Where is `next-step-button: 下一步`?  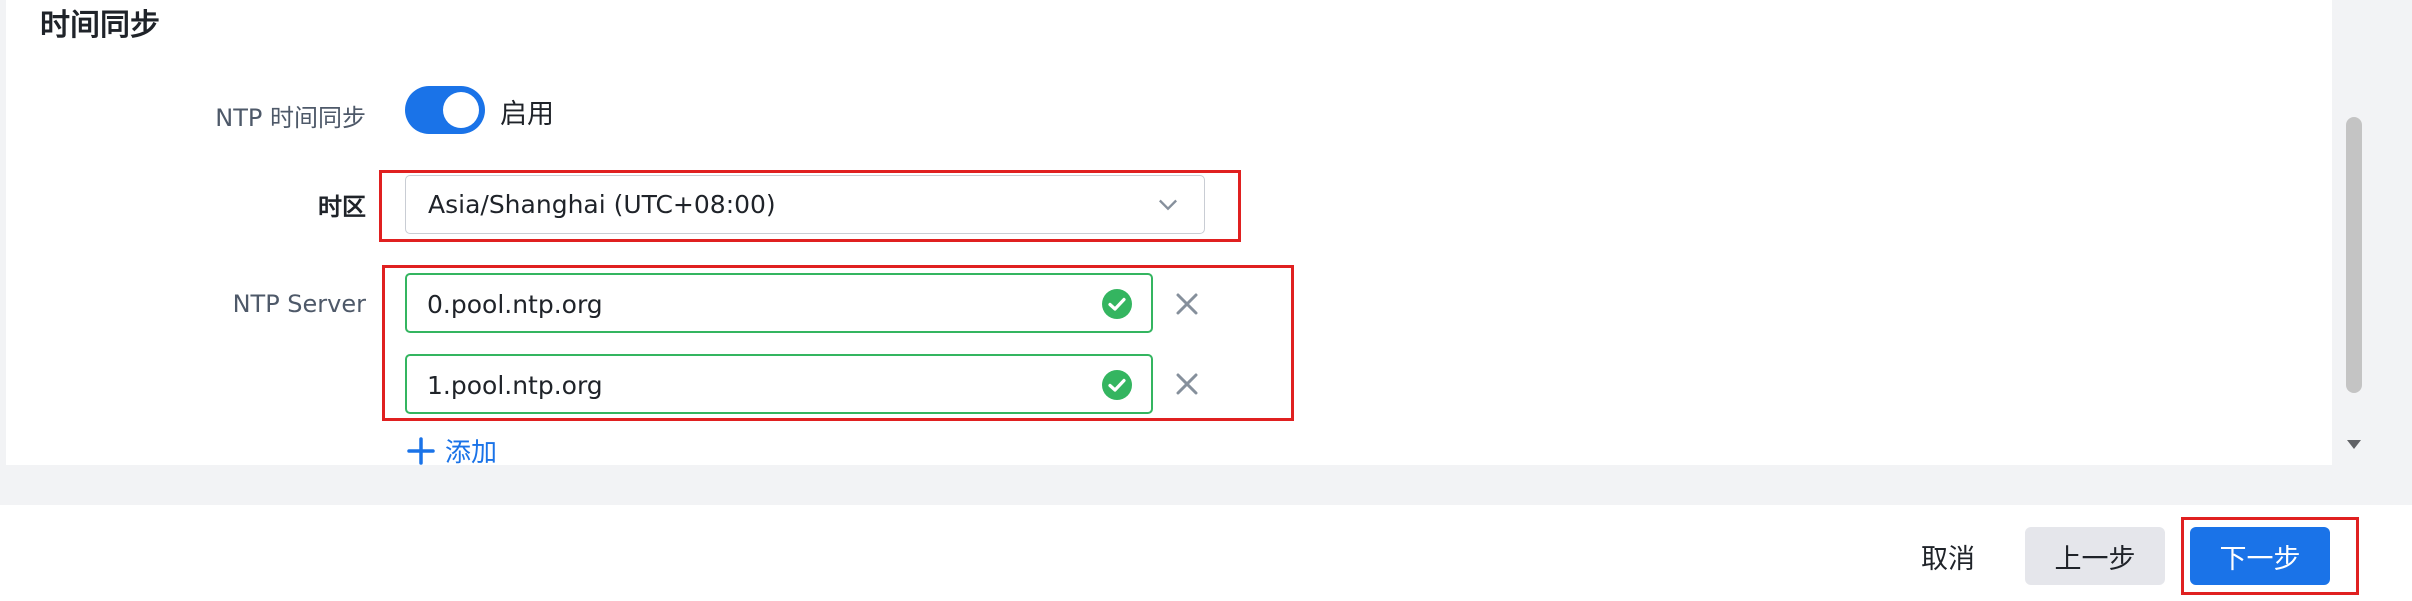
next-step-button: 下一步 is located at coordinates (2260, 556).